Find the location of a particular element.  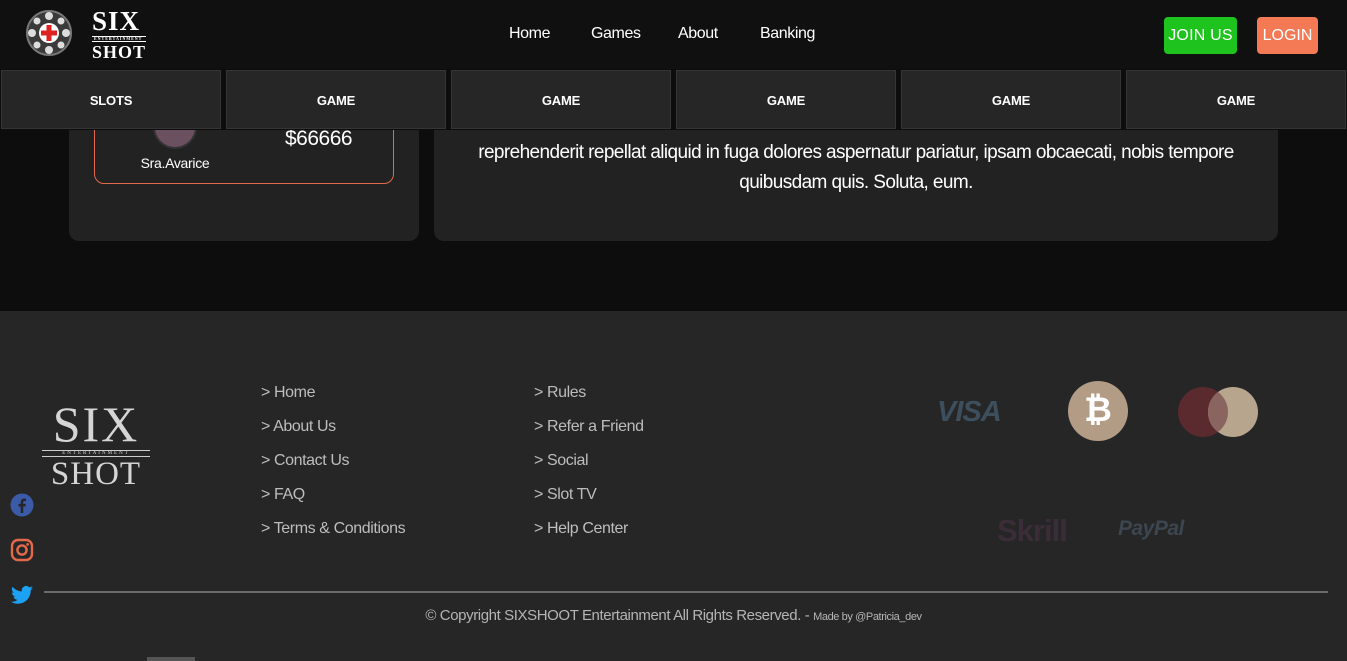

login-button: LOGIN is located at coordinates (1287, 35).